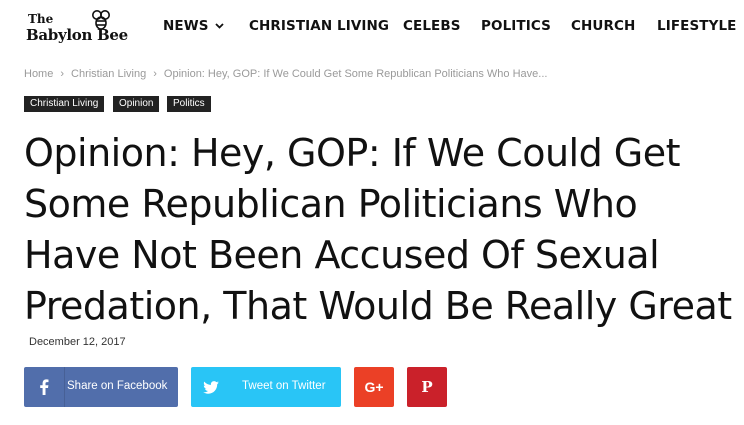  Describe the element at coordinates (603, 26) in the screenshot. I see `nav-item-church: CHURCH` at that location.